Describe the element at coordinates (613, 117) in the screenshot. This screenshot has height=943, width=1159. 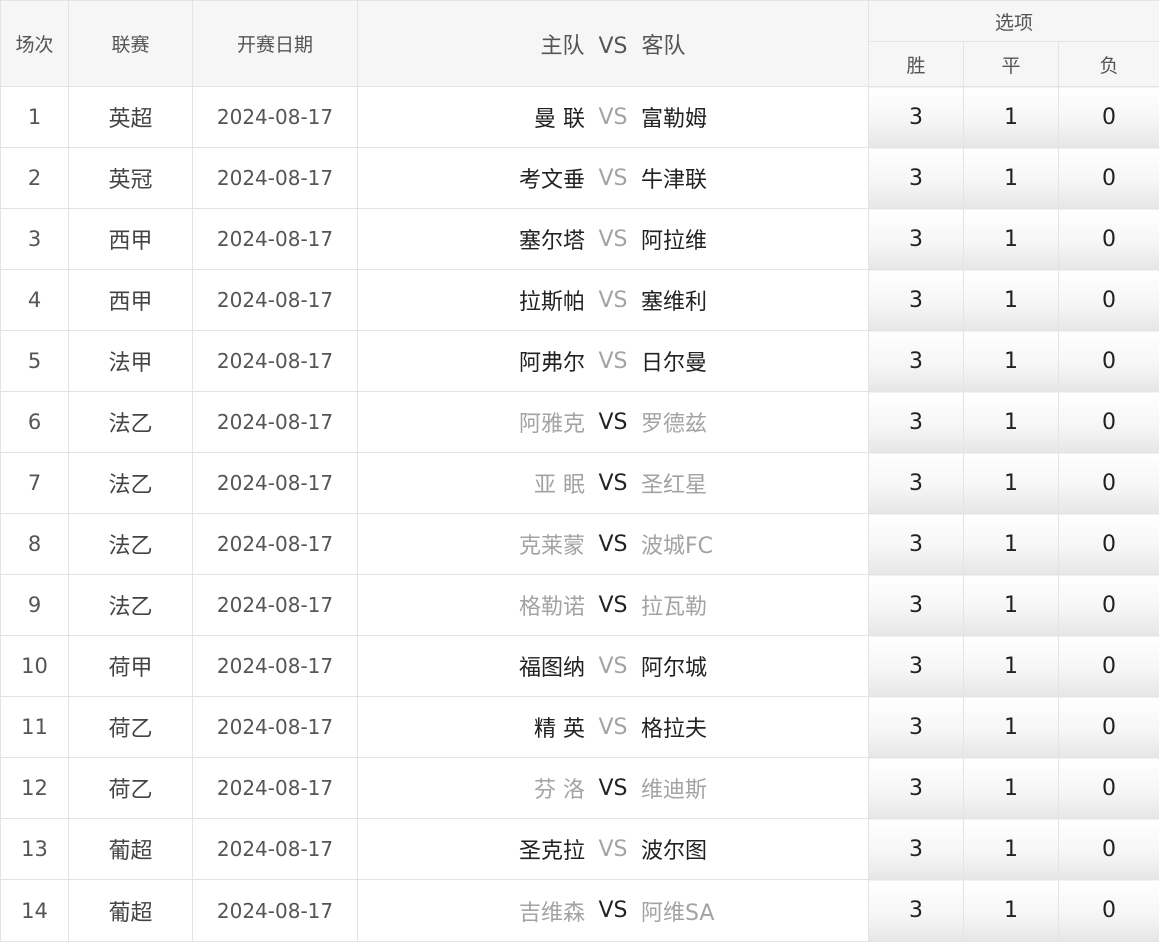
I see `match-teams: 曼 联 VS 富勒姆` at that location.